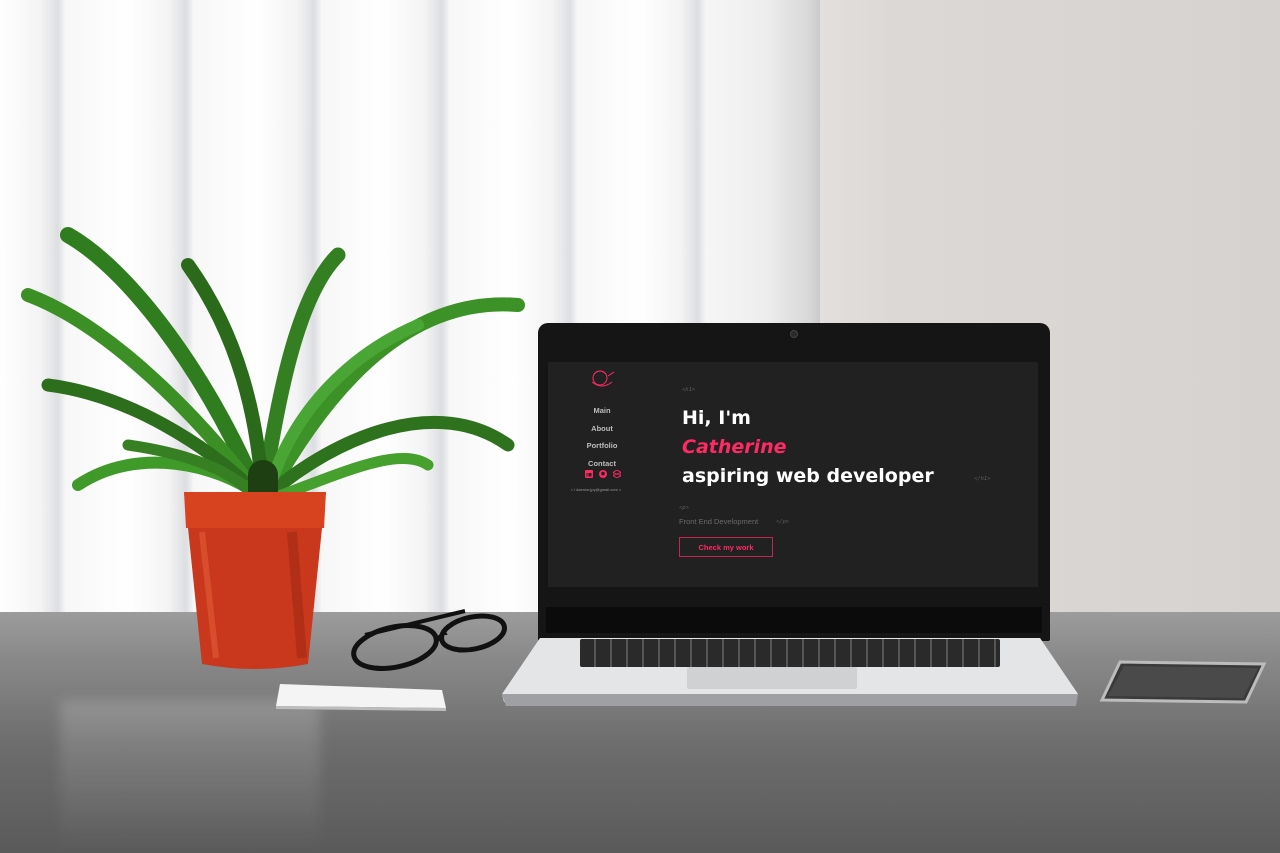 This screenshot has width=1280, height=853. What do you see at coordinates (617, 474) in the screenshot?
I see `codepen-icon` at bounding box center [617, 474].